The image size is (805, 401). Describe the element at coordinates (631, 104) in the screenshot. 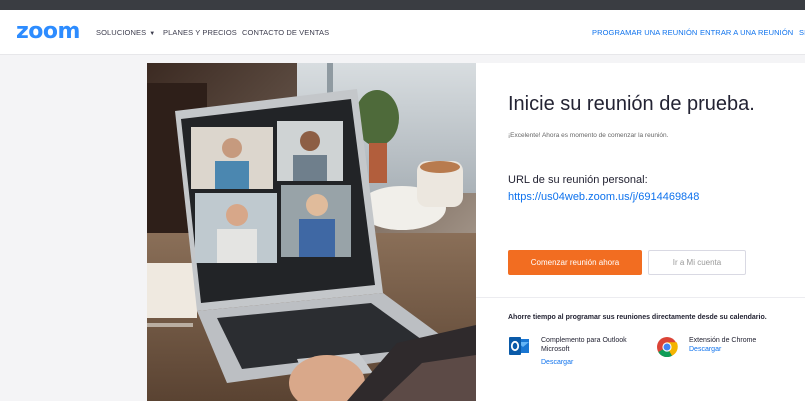

I see `page-title: Inicie su reunión de prueba.` at that location.